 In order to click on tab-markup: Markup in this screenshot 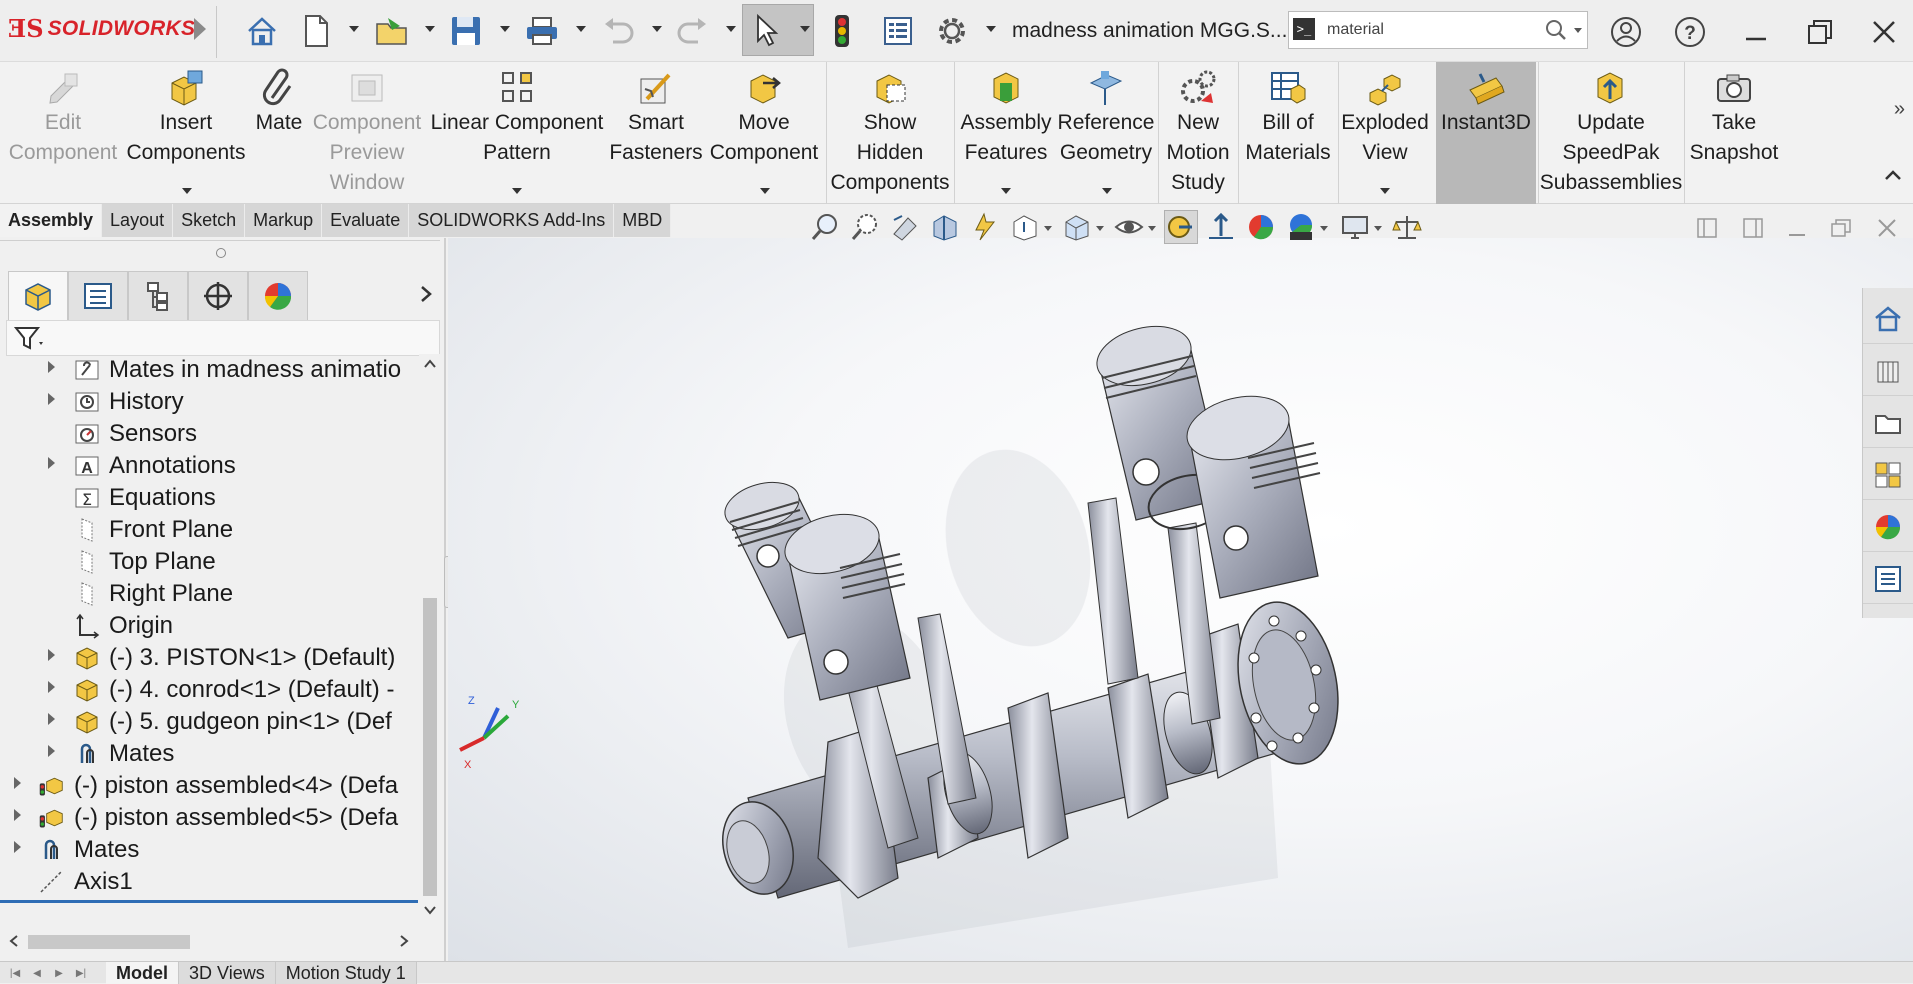, I will do `click(284, 220)`.